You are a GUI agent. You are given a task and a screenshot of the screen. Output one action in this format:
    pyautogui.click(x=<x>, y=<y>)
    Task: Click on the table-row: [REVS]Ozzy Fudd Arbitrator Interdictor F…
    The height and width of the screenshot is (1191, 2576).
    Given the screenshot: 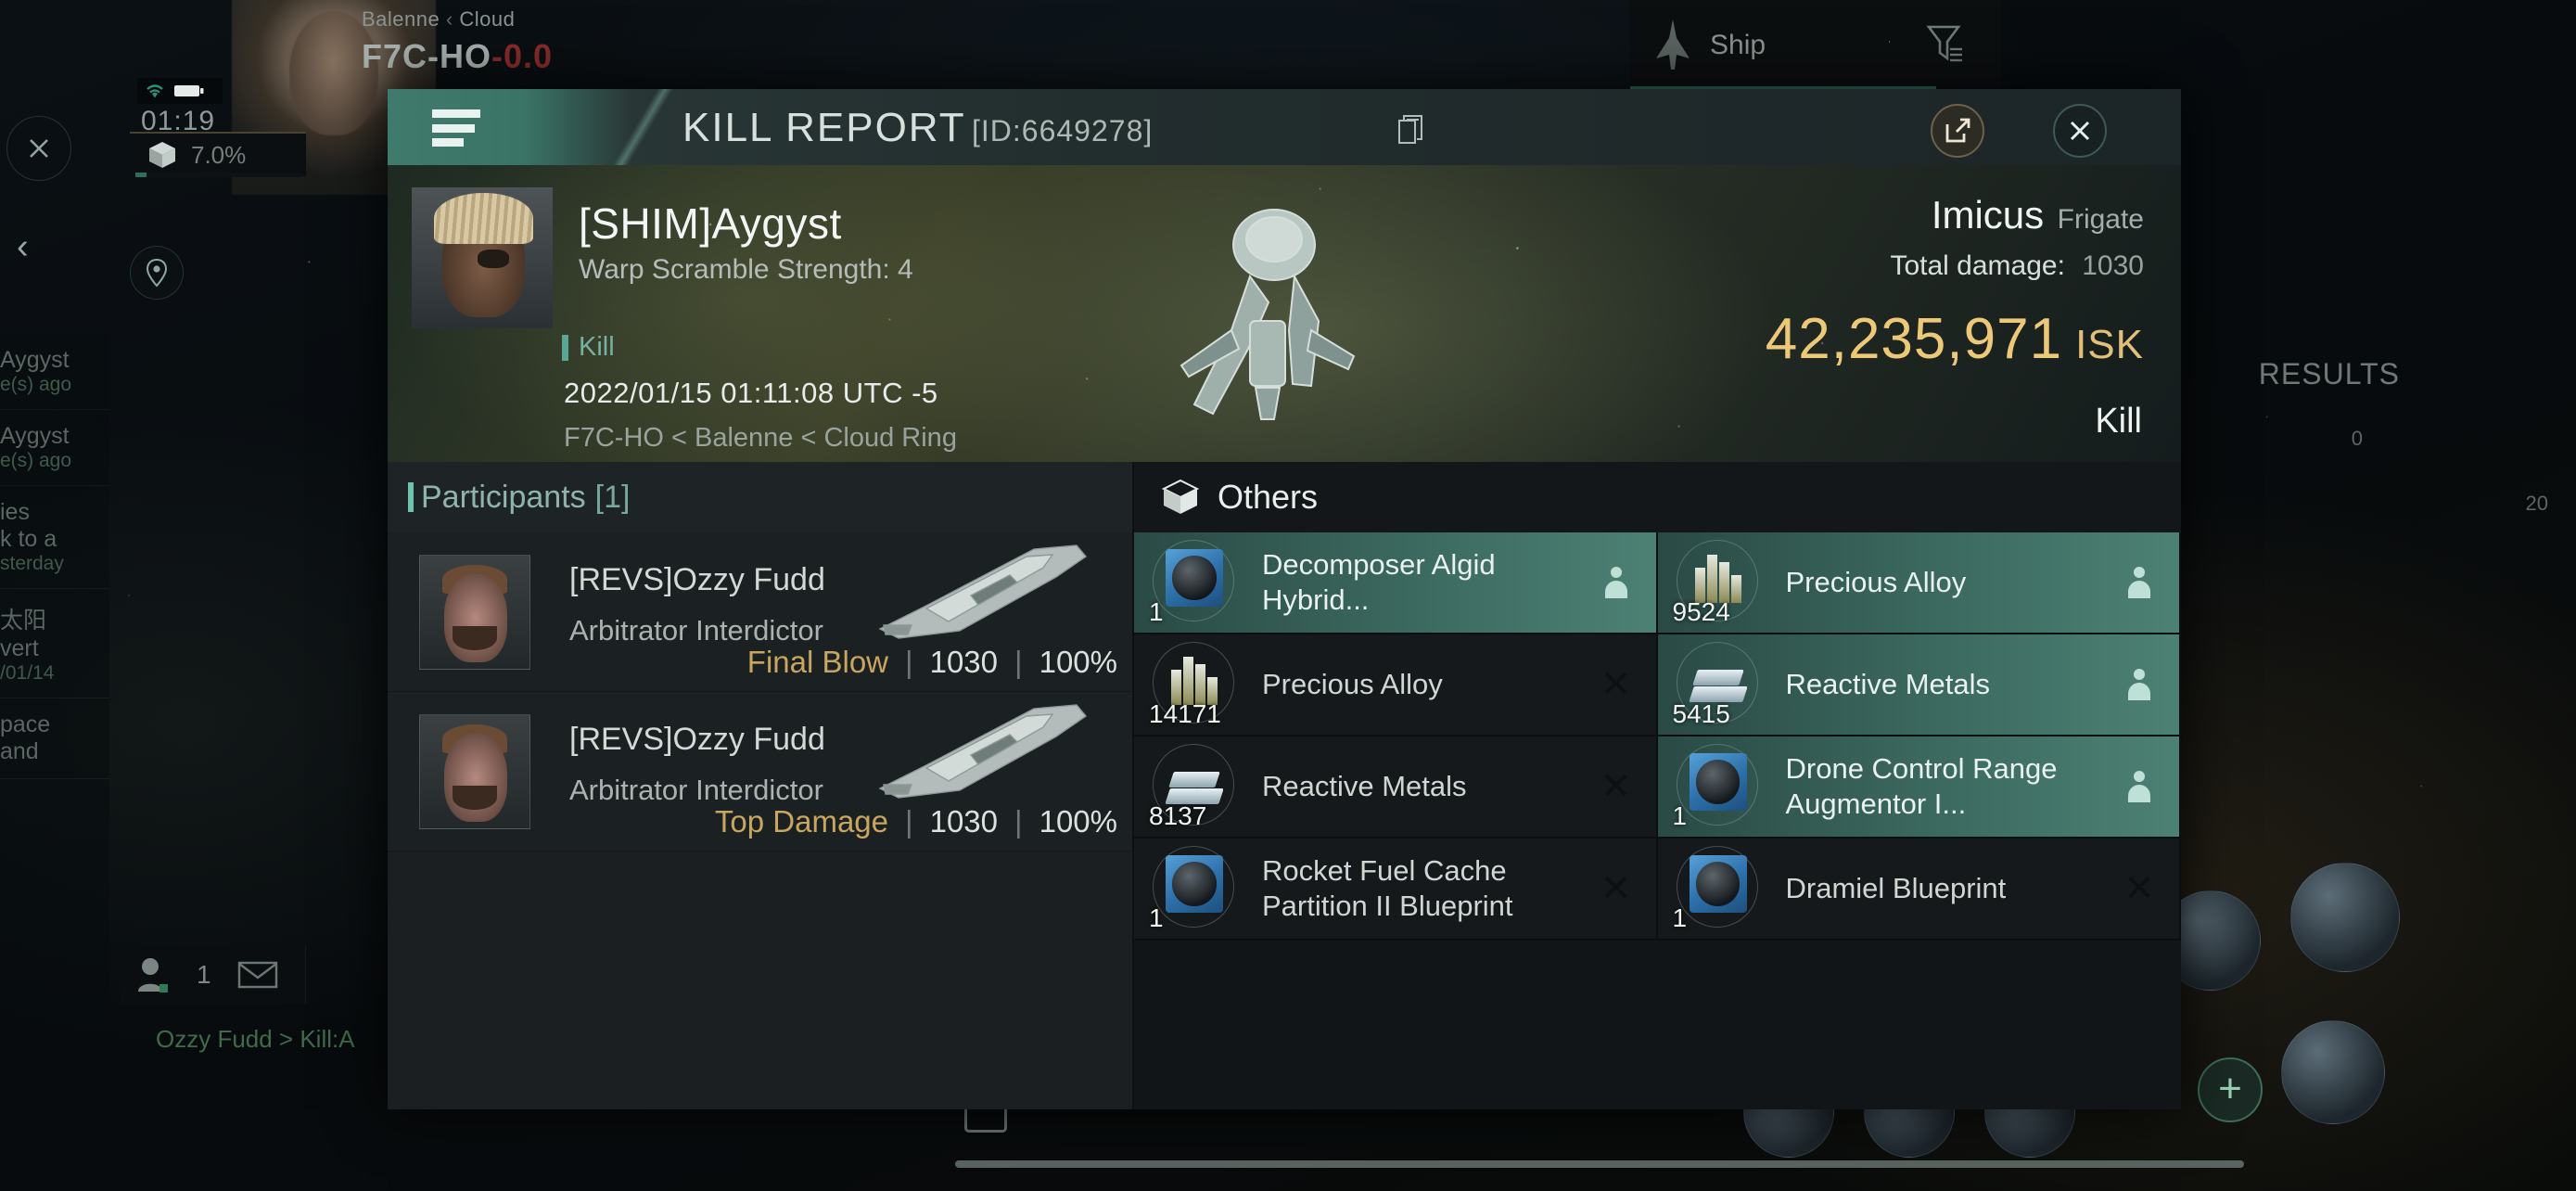 What is the action you would take?
    pyautogui.click(x=760, y=612)
    